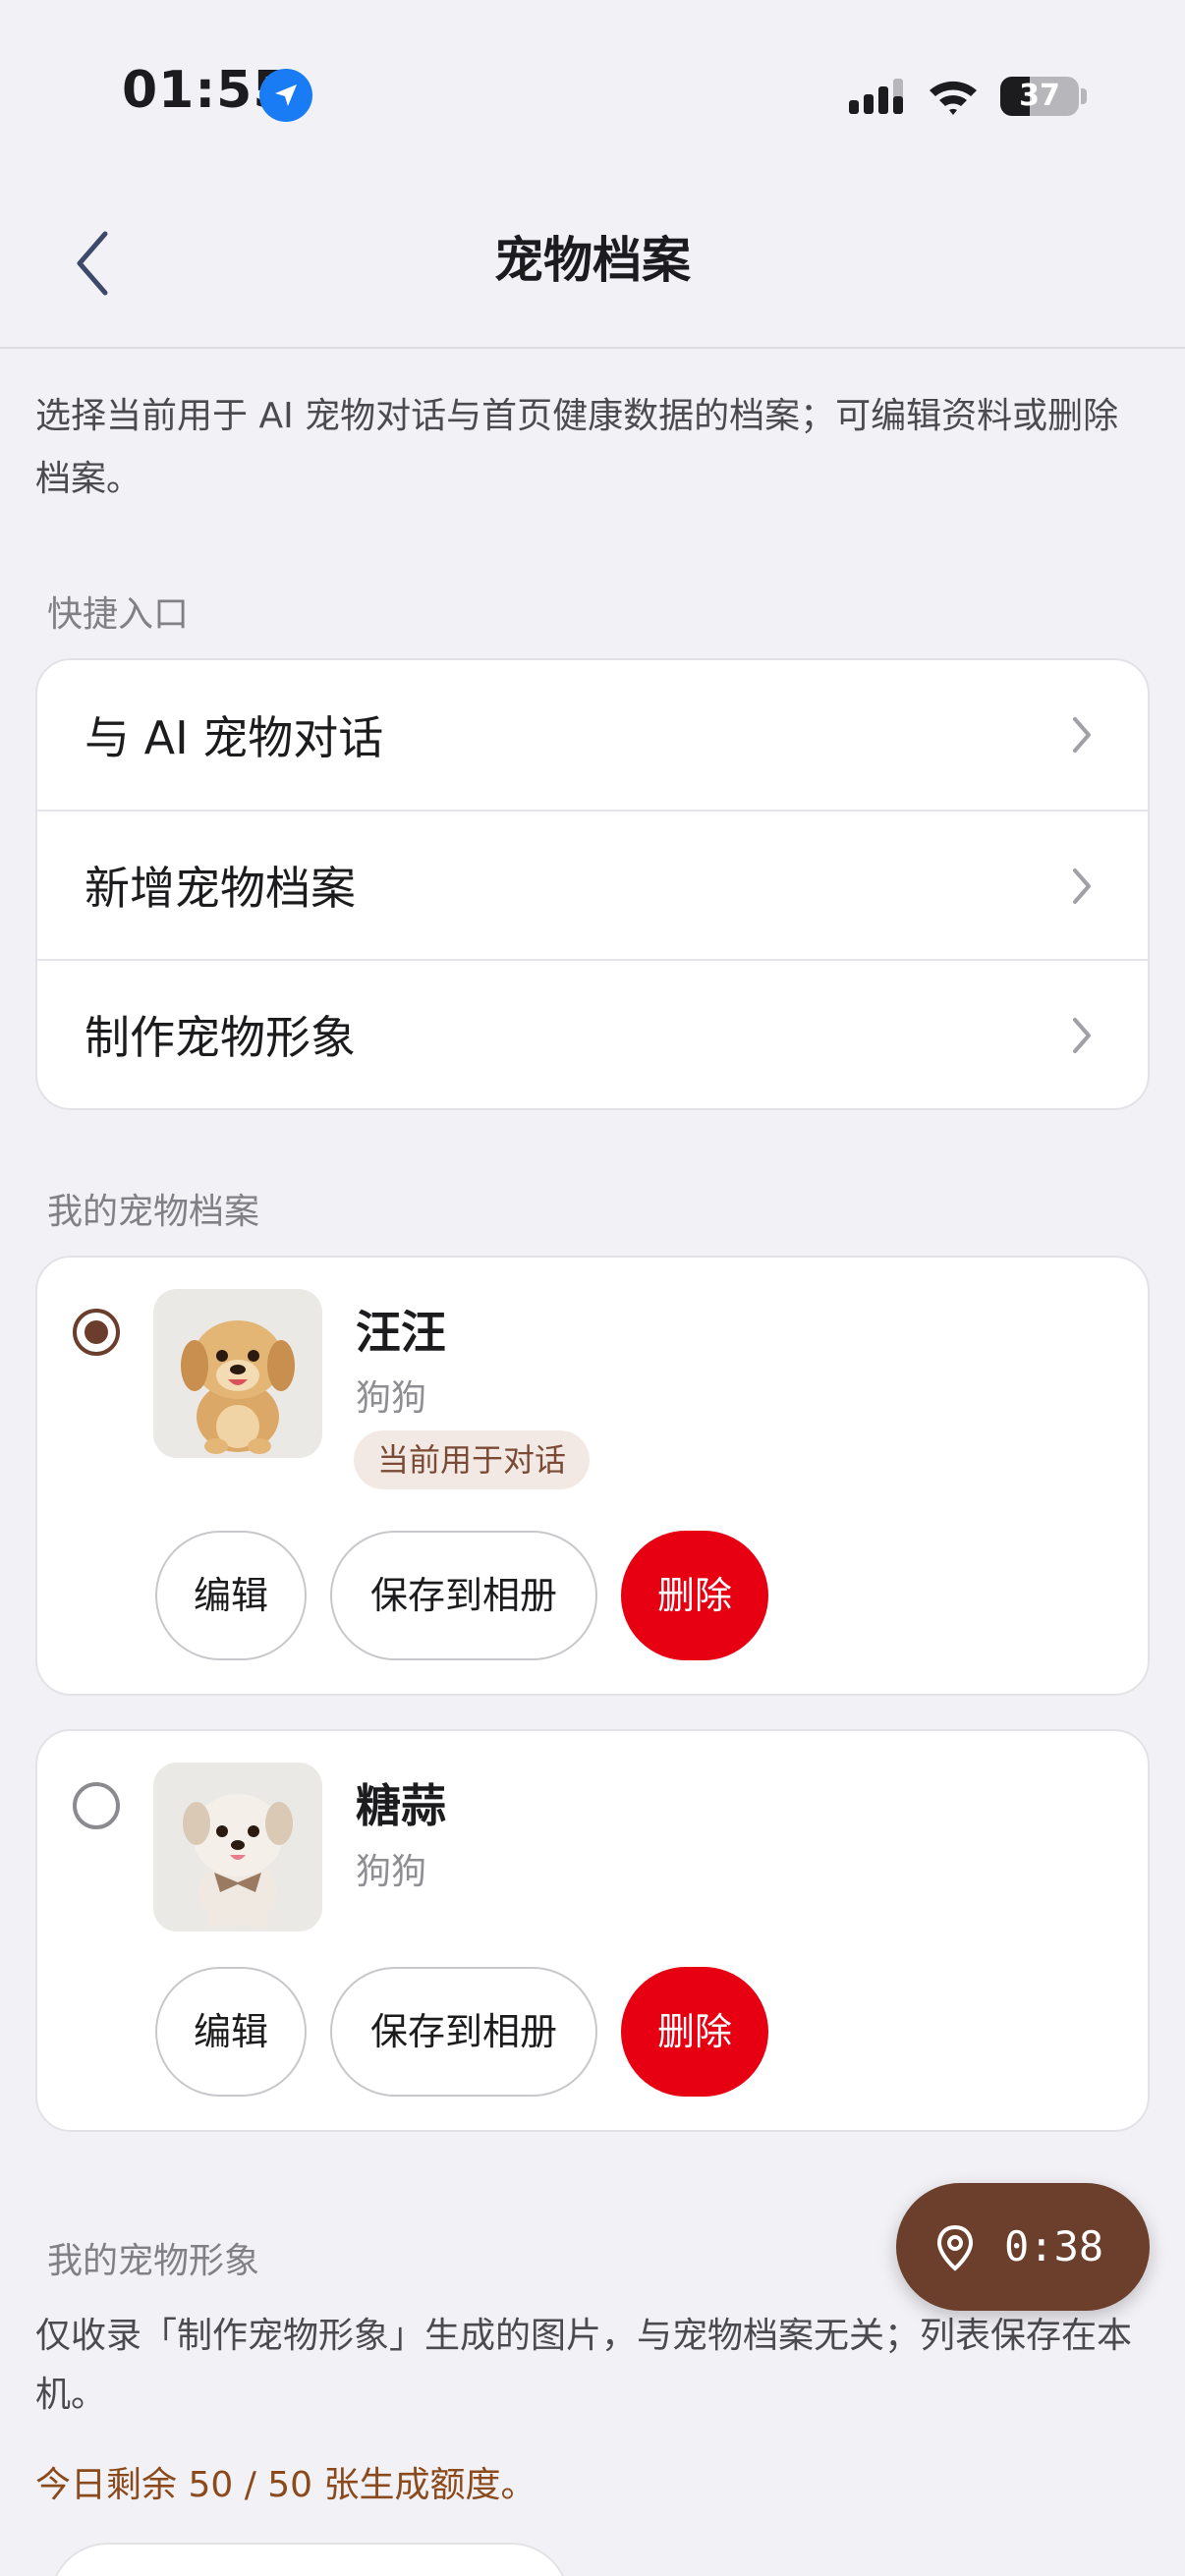  I want to click on chevron-left-icon, so click(92, 263).